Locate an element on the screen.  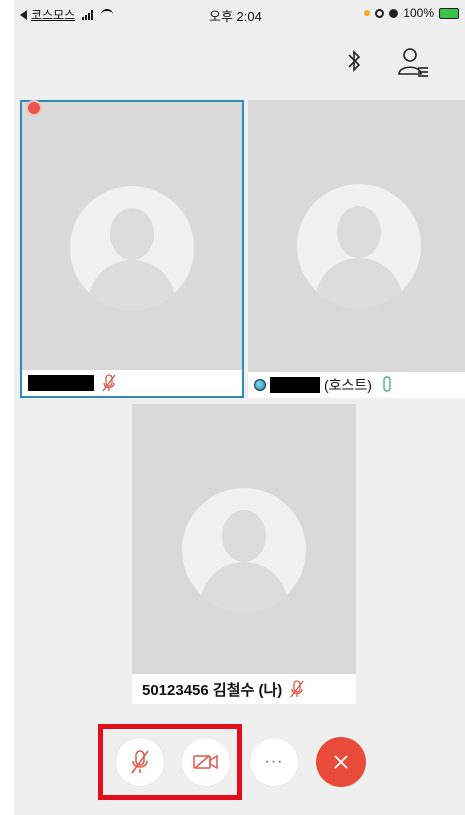
bluetooth-icon is located at coordinates (354, 61).